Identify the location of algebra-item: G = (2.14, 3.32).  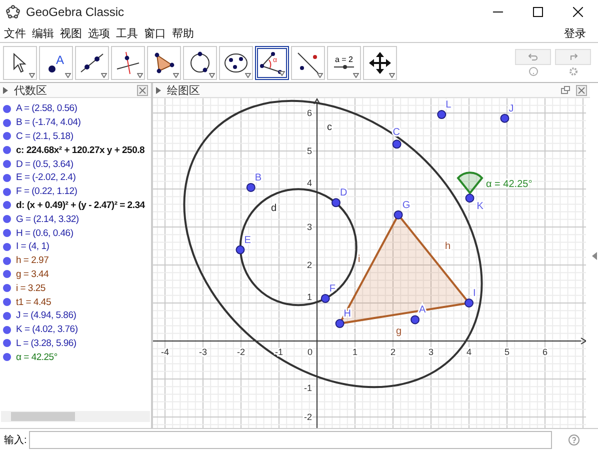
(47, 219).